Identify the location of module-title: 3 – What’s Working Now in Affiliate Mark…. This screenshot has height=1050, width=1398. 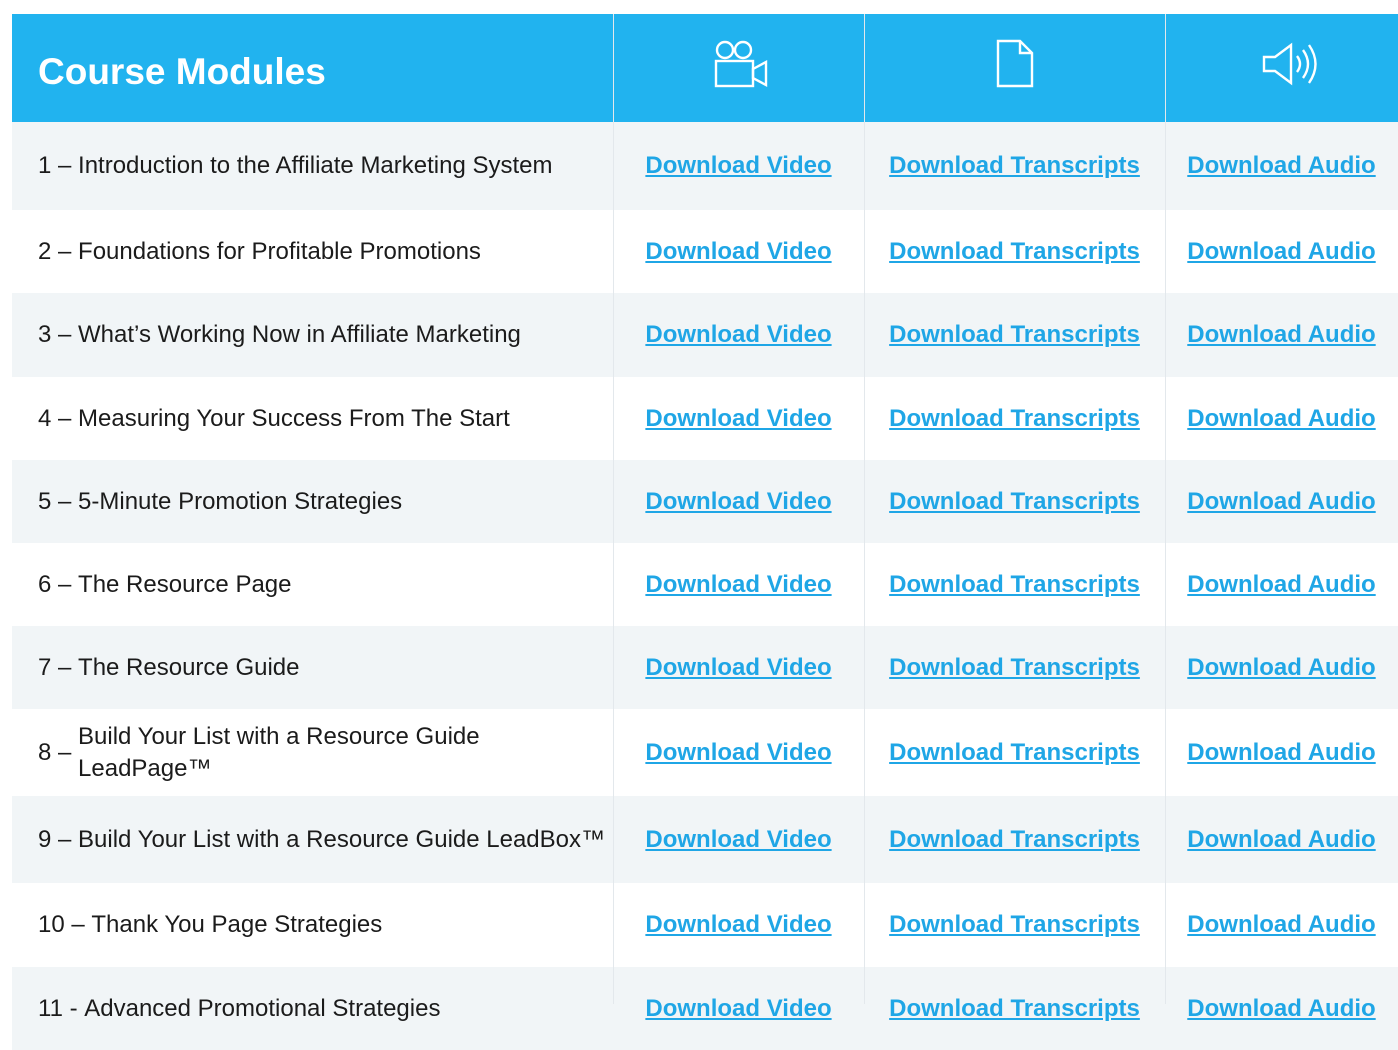
(323, 335).